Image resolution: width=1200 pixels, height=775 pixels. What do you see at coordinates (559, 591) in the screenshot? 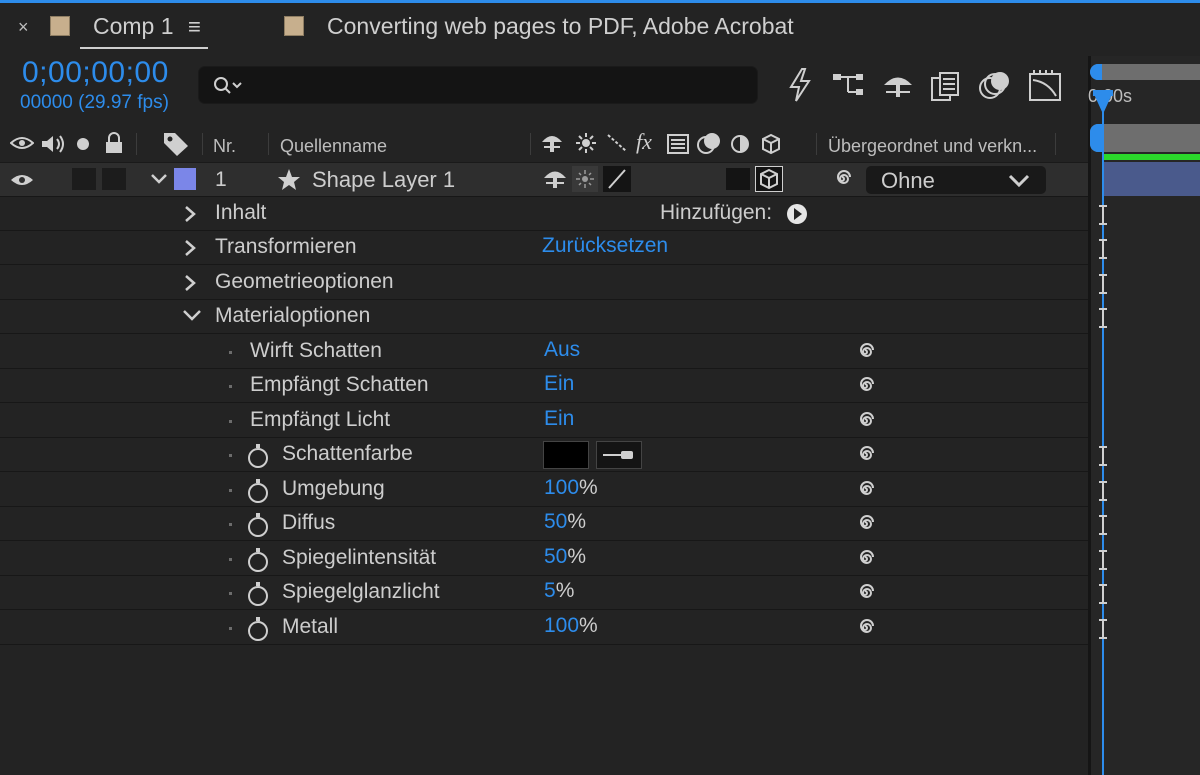
I see `property-value: 5%` at bounding box center [559, 591].